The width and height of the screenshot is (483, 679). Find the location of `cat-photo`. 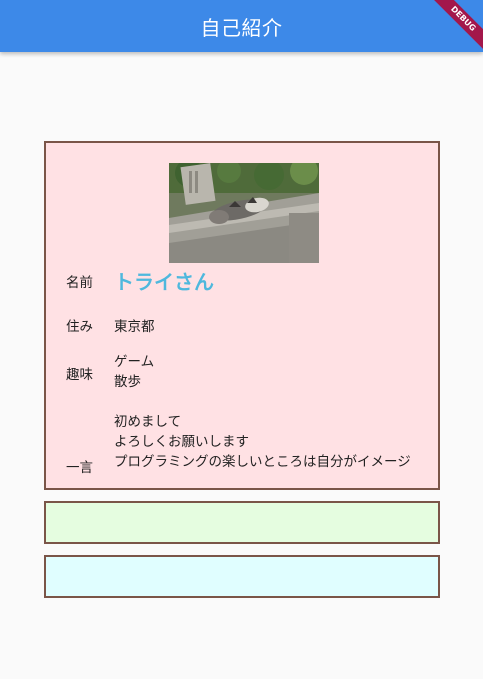

cat-photo is located at coordinates (244, 213).